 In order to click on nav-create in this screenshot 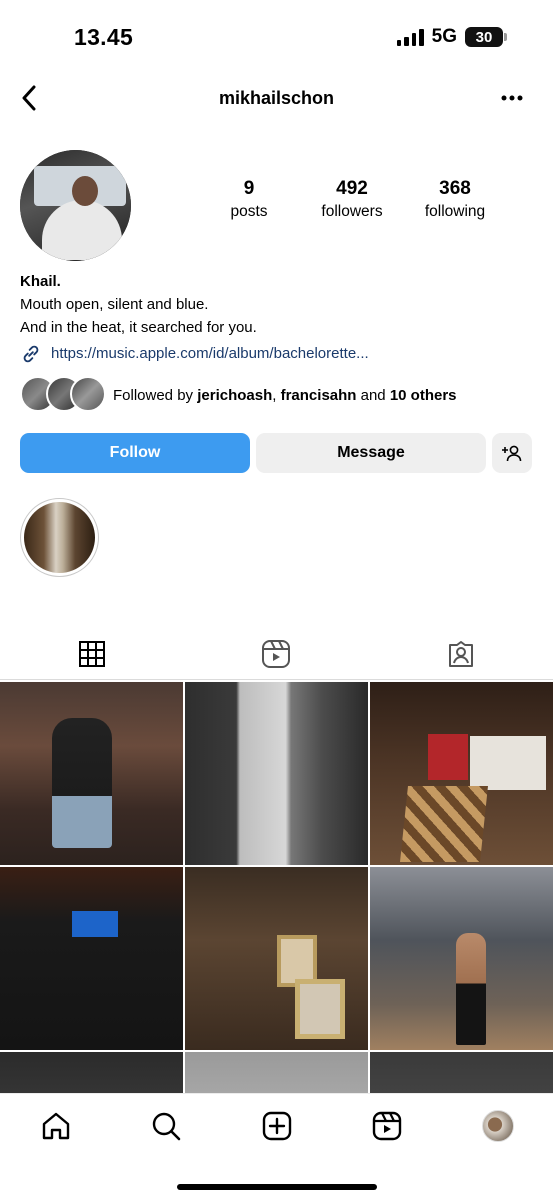, I will do `click(277, 1126)`.